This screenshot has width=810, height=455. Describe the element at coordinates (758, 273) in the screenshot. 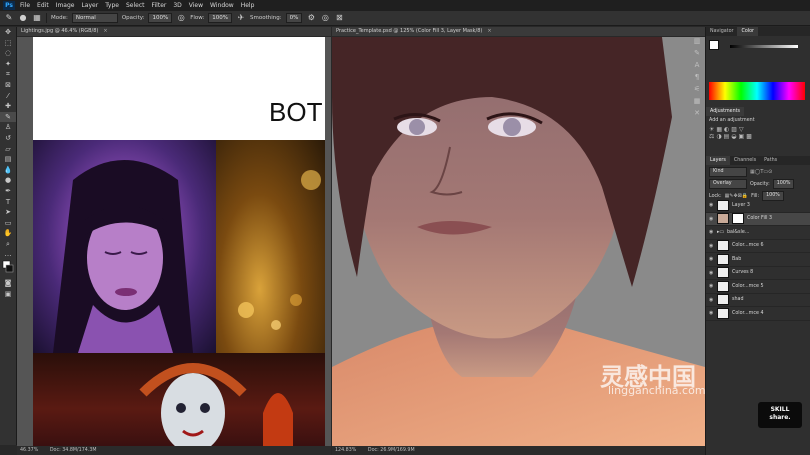

I see `layer-row: ◉ Curves 8` at that location.